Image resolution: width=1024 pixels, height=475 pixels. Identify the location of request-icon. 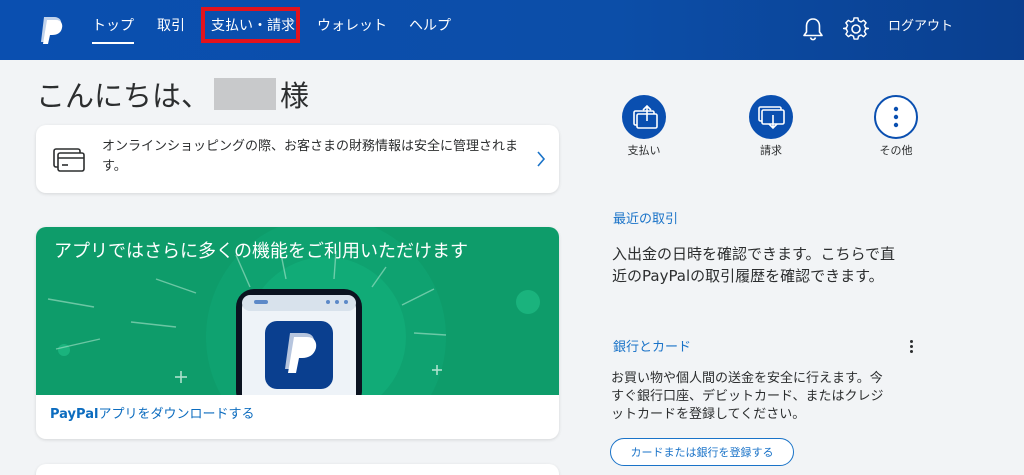
(771, 118).